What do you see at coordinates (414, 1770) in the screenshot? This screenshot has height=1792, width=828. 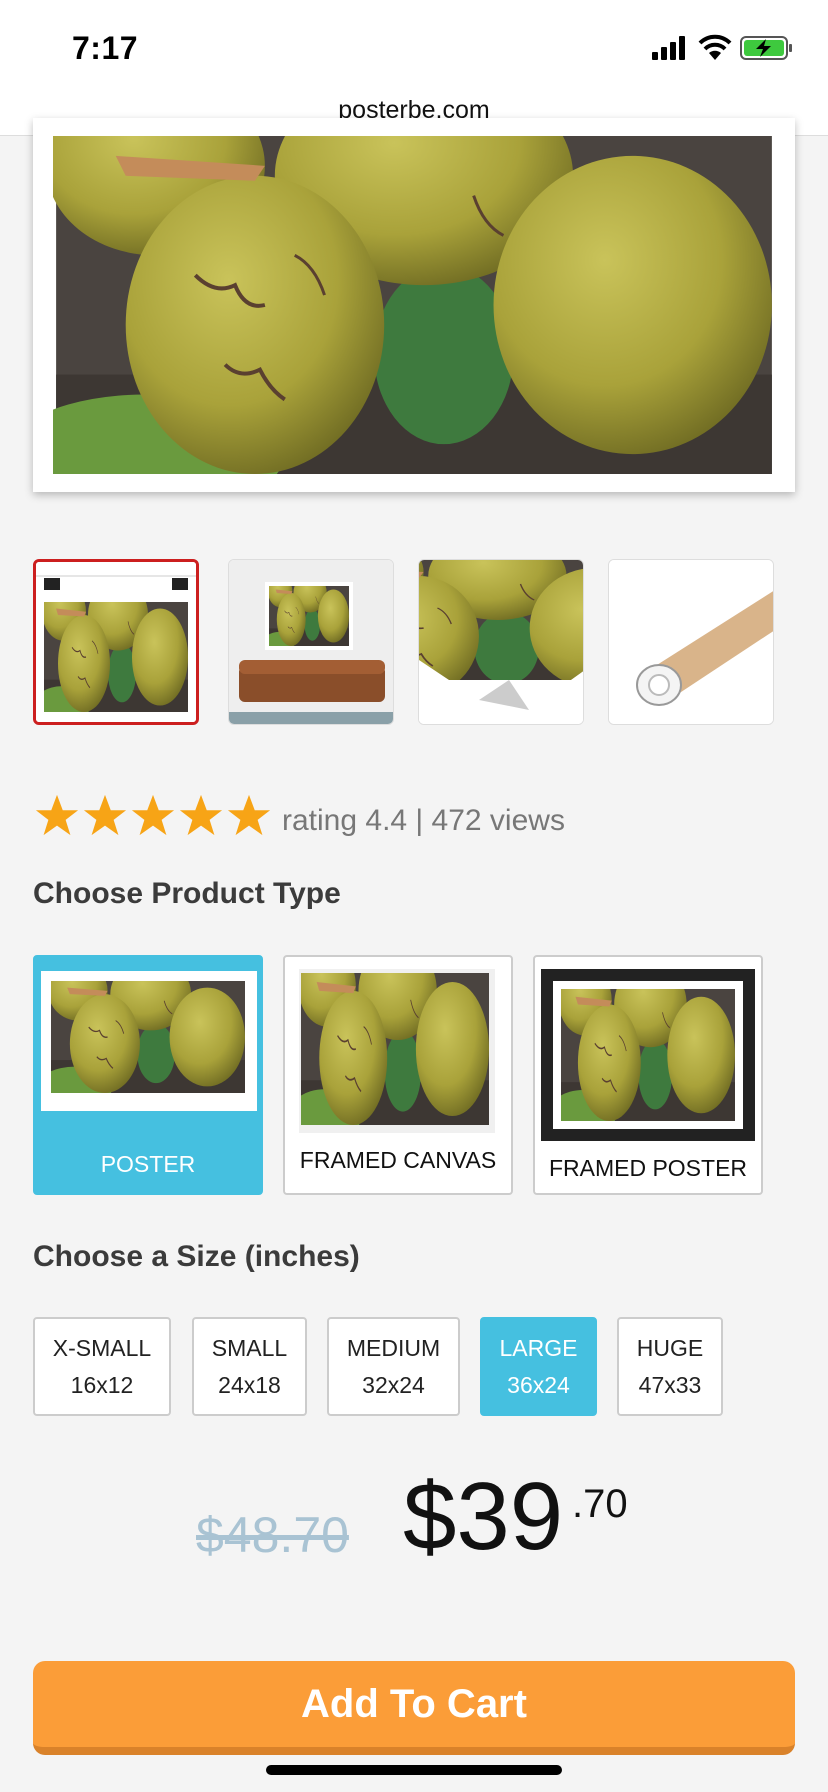 I see `home-indicator` at bounding box center [414, 1770].